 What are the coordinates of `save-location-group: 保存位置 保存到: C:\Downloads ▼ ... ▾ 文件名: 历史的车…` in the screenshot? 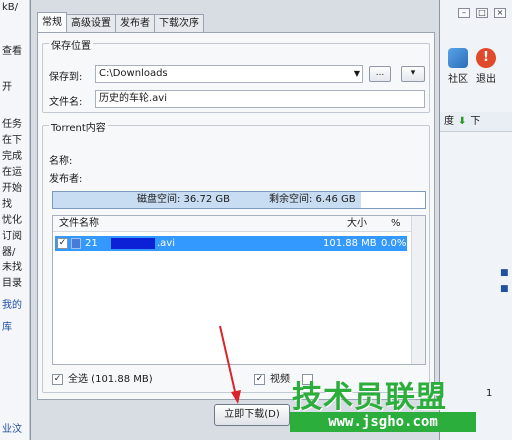 It's located at (236, 75).